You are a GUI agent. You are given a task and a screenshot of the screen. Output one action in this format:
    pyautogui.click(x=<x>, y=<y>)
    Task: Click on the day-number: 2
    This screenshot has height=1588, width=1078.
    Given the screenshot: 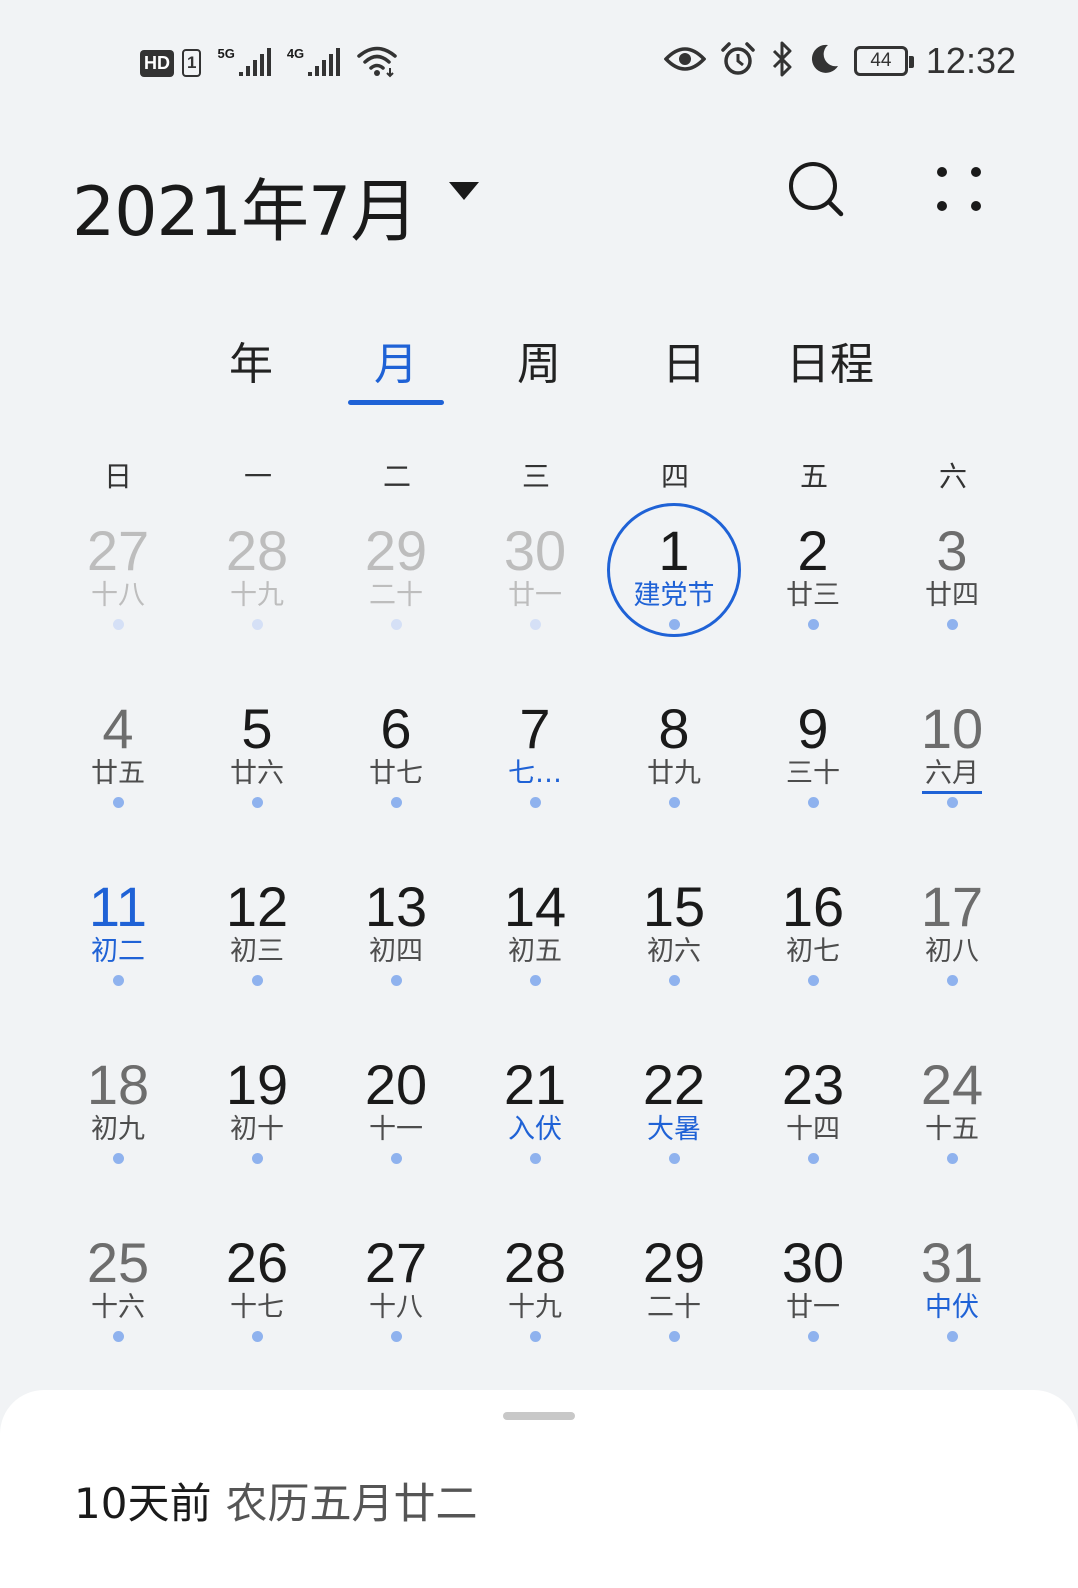 What is the action you would take?
    pyautogui.click(x=813, y=550)
    